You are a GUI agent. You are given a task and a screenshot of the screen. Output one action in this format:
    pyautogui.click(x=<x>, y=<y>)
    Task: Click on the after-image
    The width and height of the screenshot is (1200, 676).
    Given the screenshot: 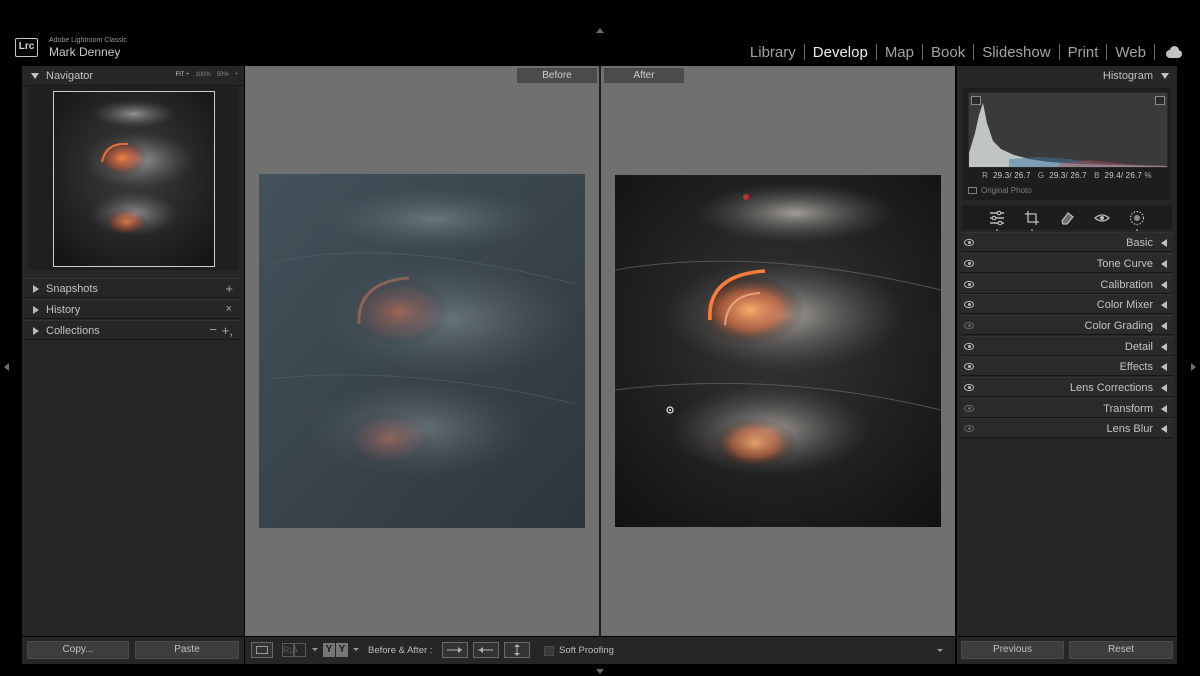 What is the action you would take?
    pyautogui.click(x=778, y=351)
    